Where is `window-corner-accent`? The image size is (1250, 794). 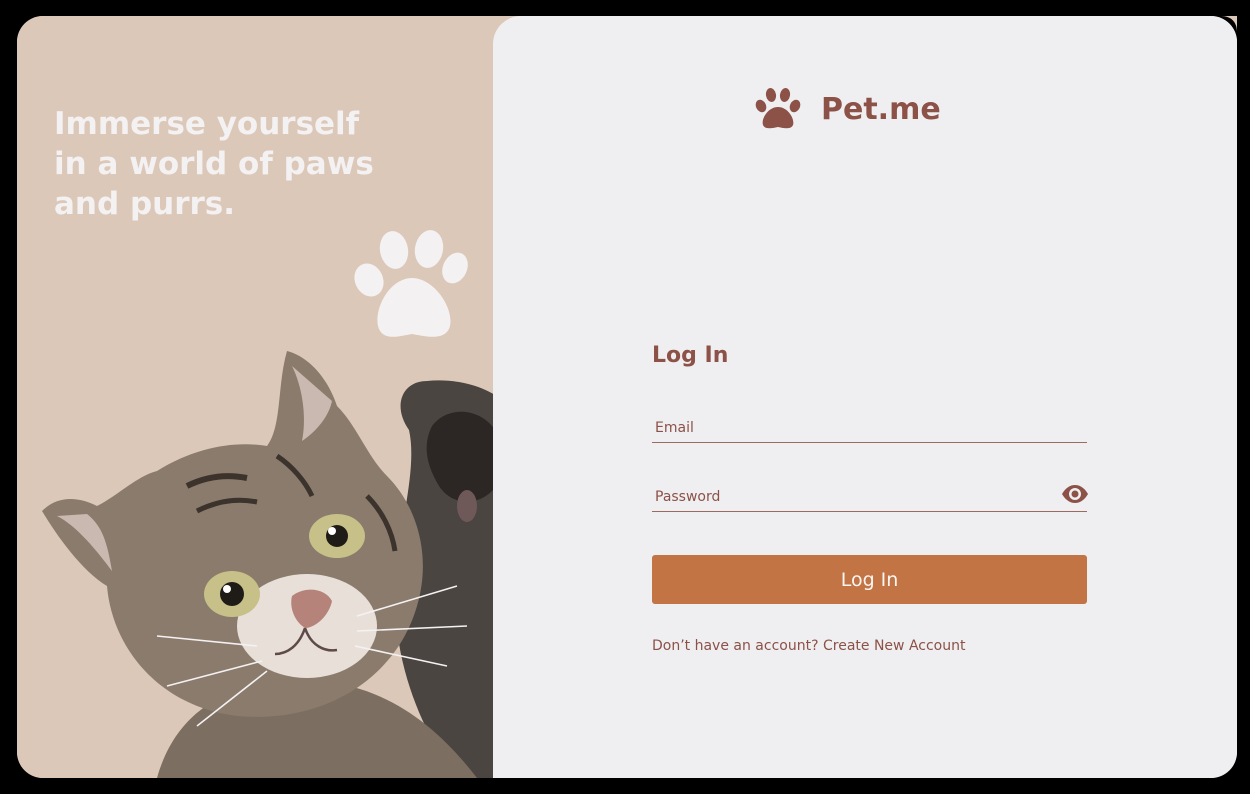
window-corner-accent is located at coordinates (1229, 24).